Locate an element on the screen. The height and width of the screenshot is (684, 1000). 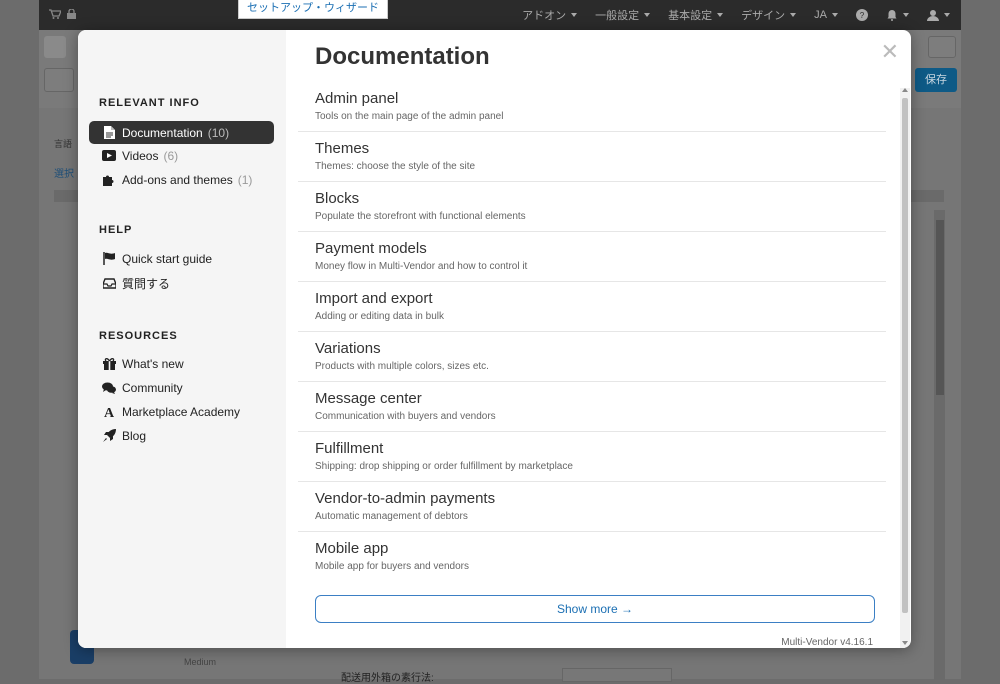
help-icon: ? is located at coordinates (862, 15).